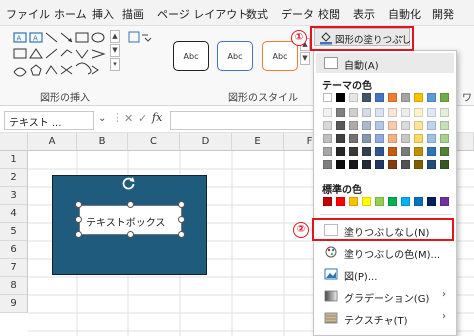 Image resolution: width=474 pixels, height=336 pixels. What do you see at coordinates (103, 14) in the screenshot?
I see `tab-insert: 挿入` at bounding box center [103, 14].